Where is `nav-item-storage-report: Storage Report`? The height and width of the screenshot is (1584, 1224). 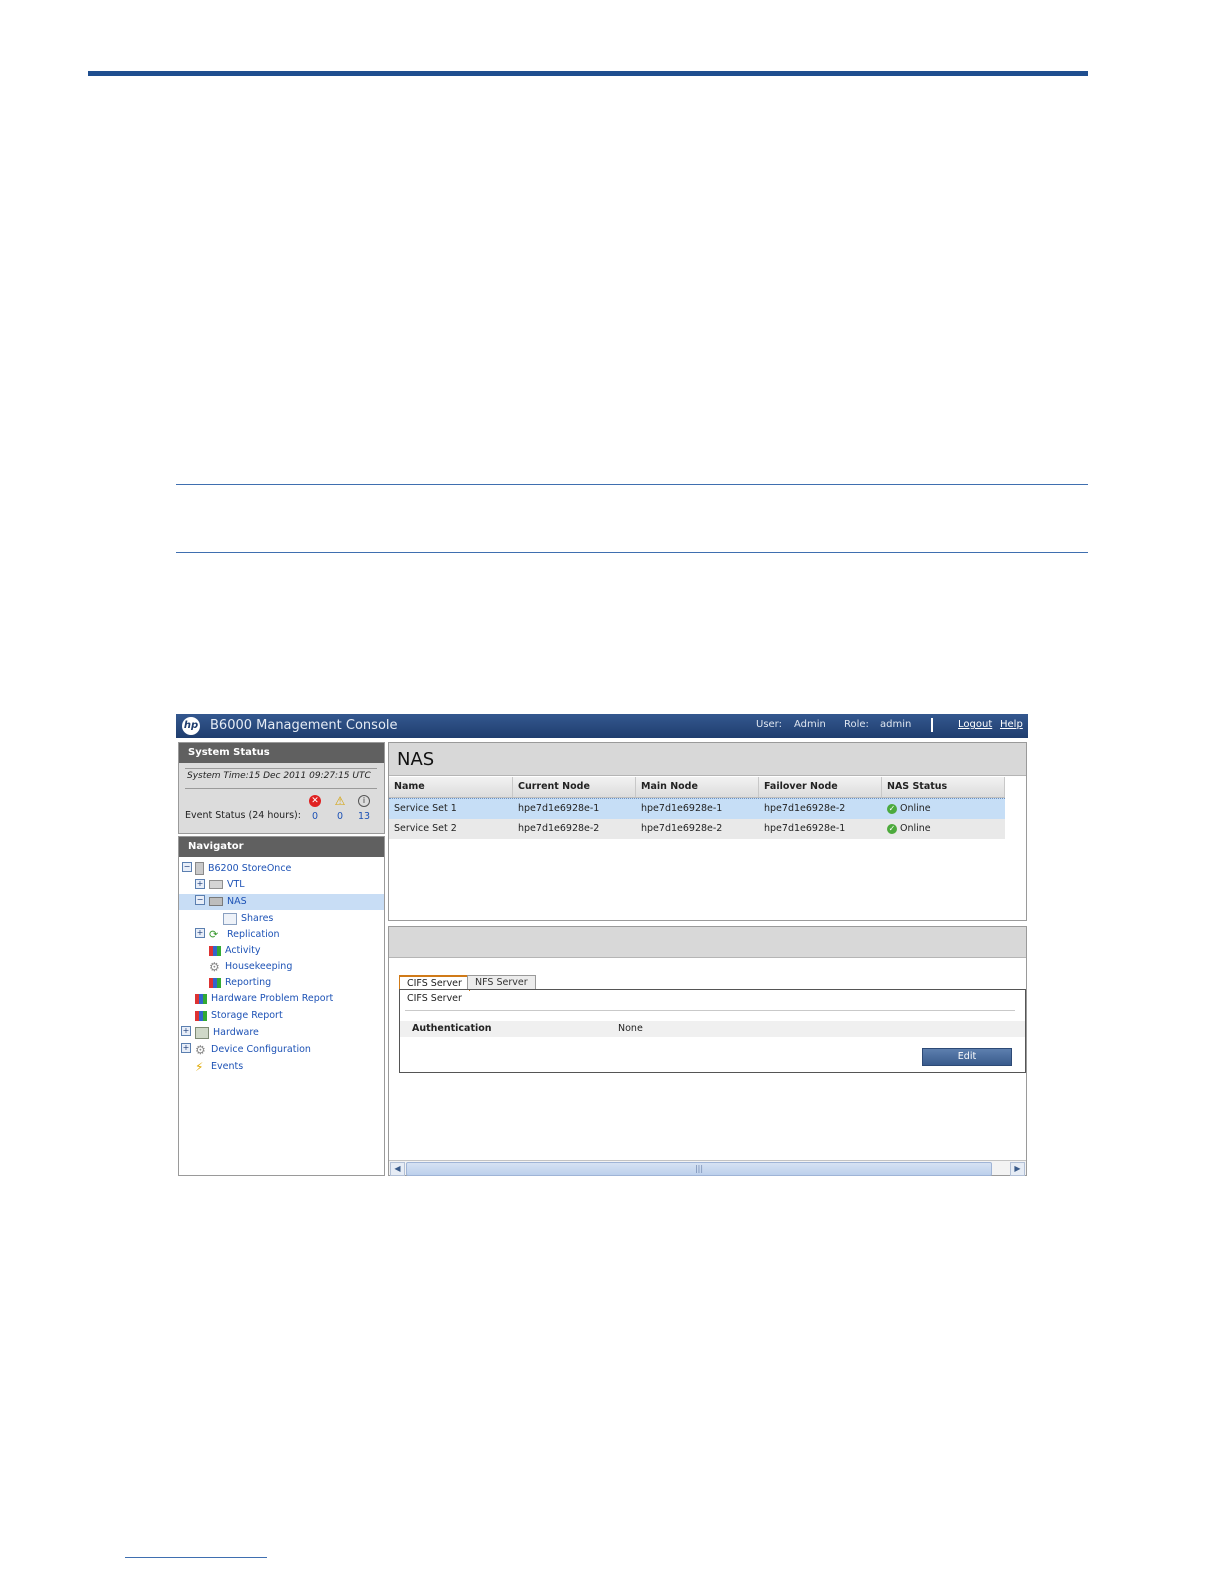
nav-item-storage-report: Storage Report is located at coordinates (239, 1015).